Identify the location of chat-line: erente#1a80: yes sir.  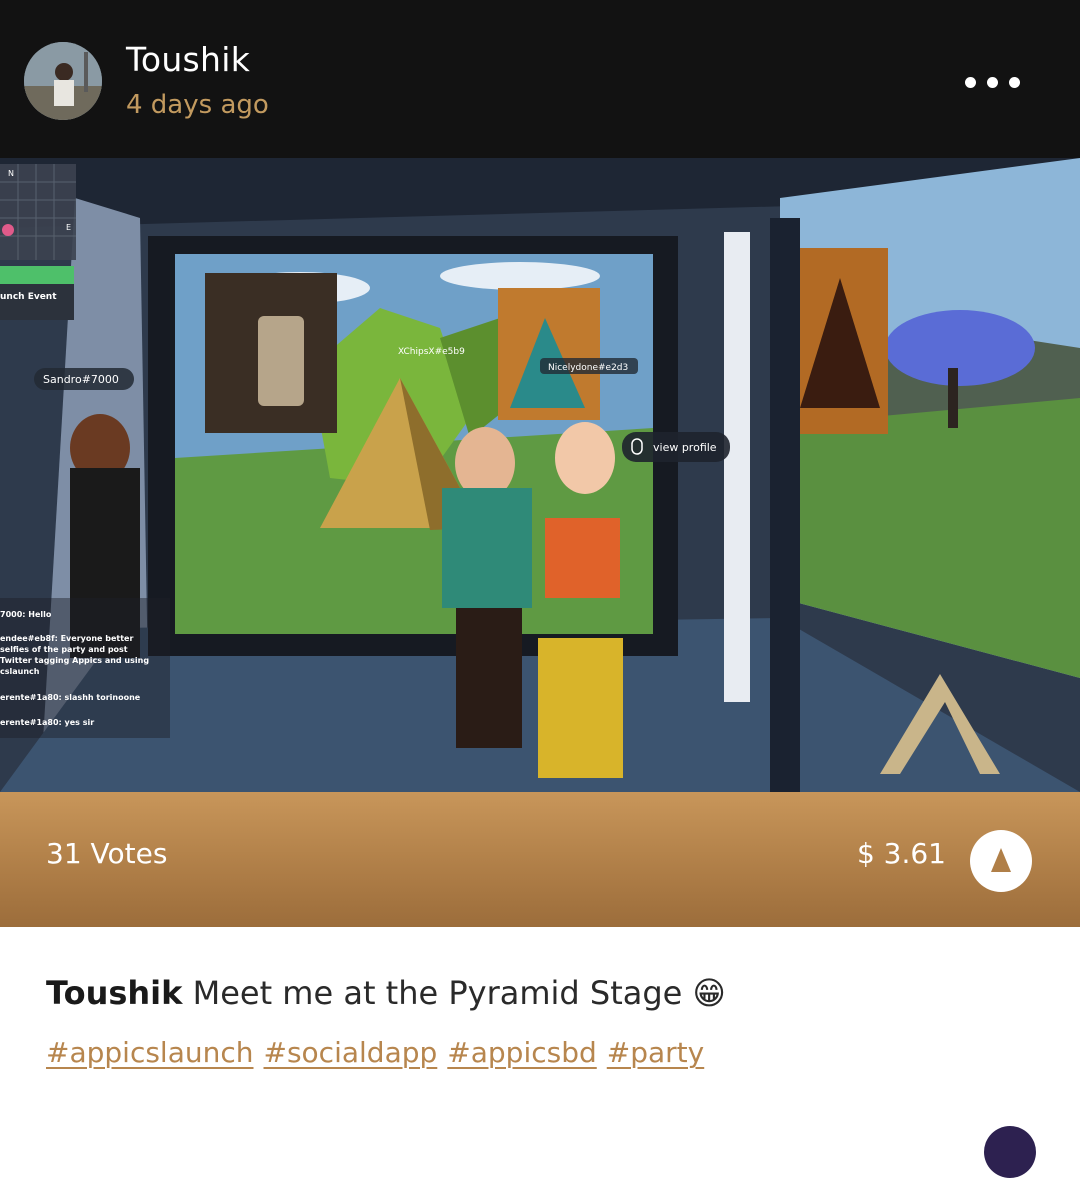
(47, 722).